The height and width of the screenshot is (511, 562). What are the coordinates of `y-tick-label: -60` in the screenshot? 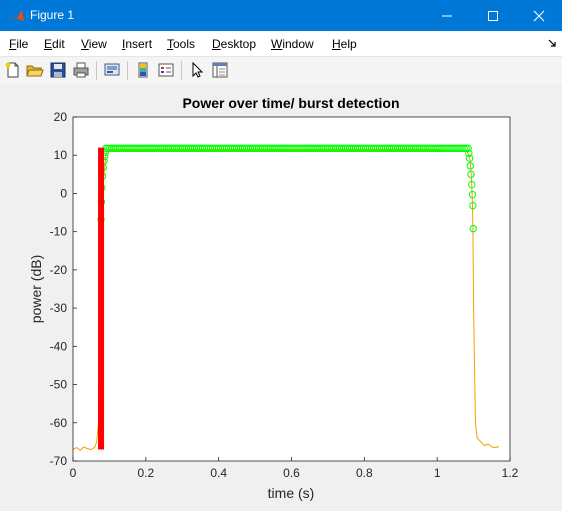 It's located at (59, 423).